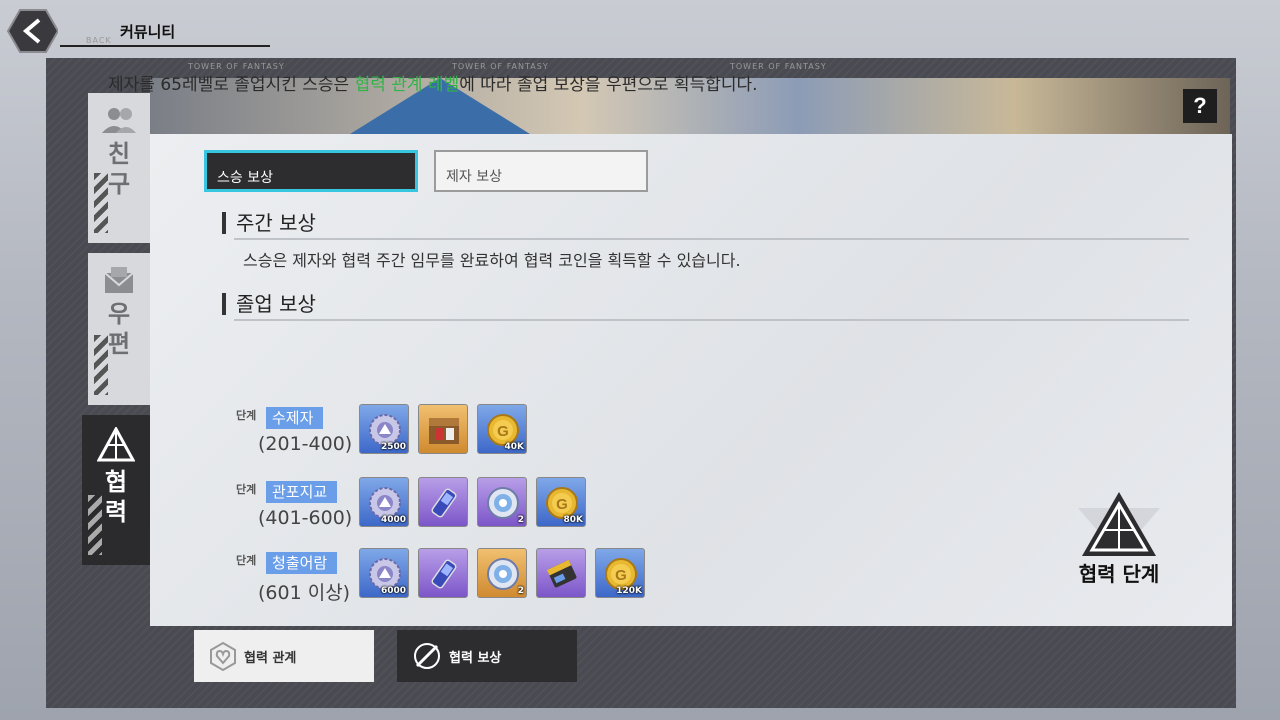 The height and width of the screenshot is (720, 1280). What do you see at coordinates (384, 502) in the screenshot?
I see `reward-item: 4000` at bounding box center [384, 502].